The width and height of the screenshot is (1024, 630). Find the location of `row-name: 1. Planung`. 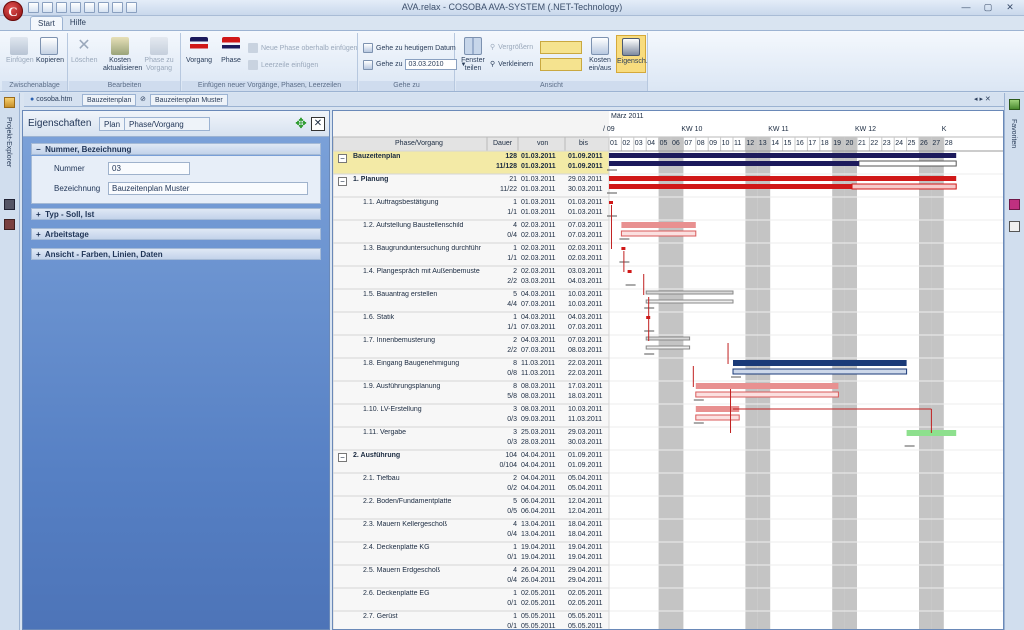

row-name: 1. Planung is located at coordinates (371, 179).